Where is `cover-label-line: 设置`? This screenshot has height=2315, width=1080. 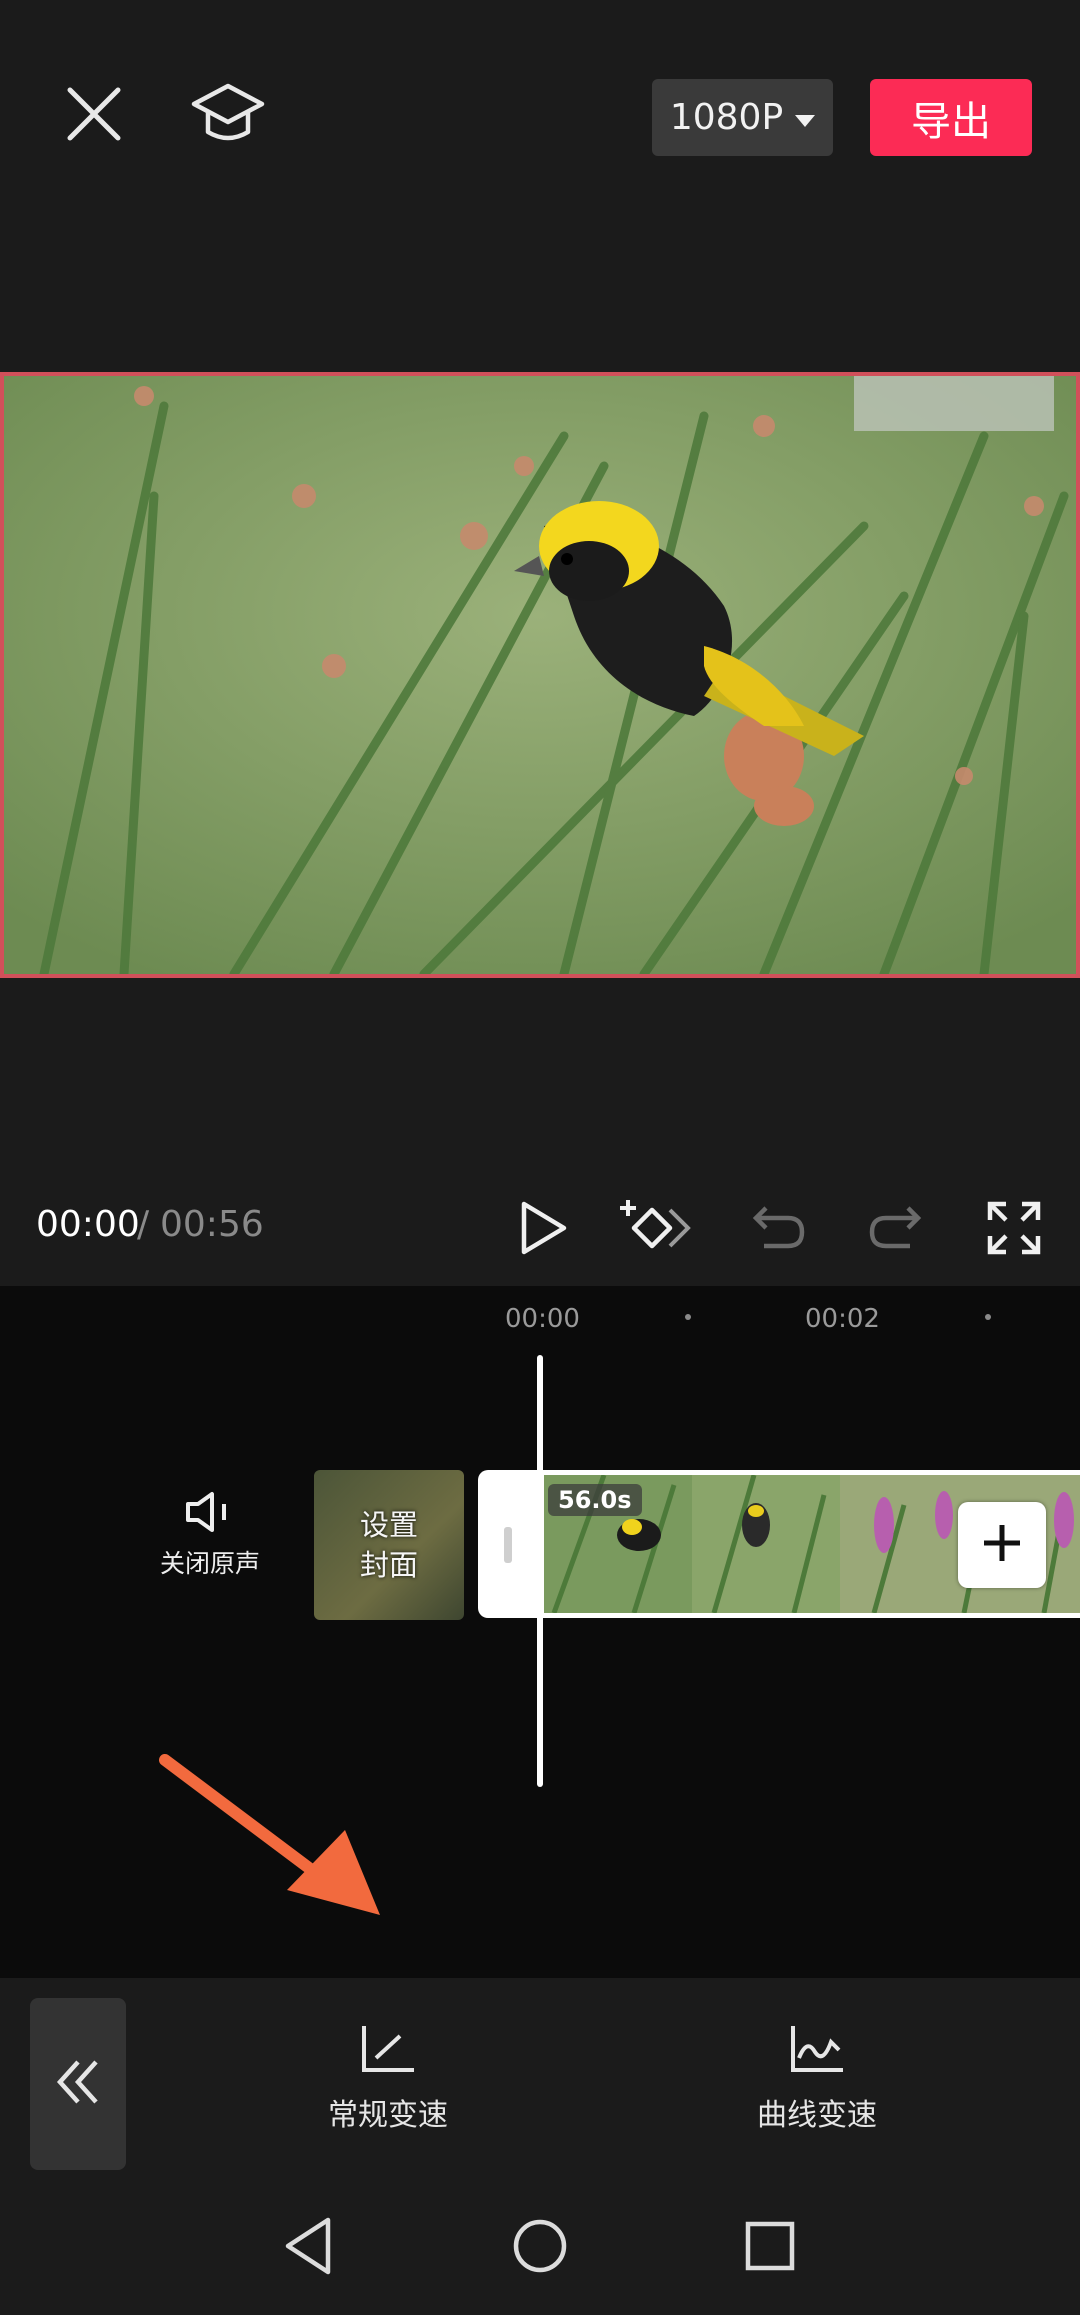 cover-label-line: 设置 is located at coordinates (388, 1525).